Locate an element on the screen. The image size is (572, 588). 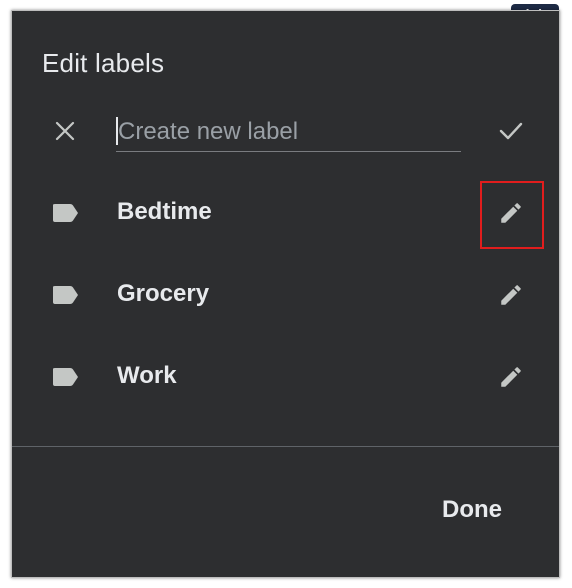
label-row-bedtime: Bedtime is located at coordinates (285, 213).